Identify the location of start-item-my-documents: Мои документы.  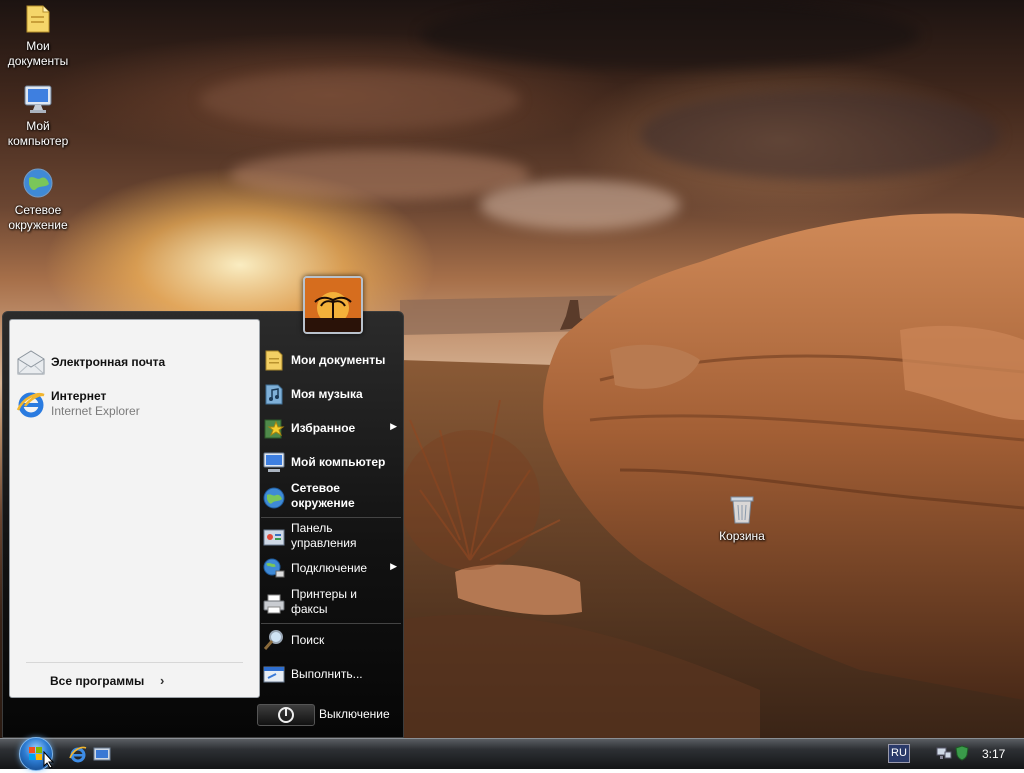
(330, 360).